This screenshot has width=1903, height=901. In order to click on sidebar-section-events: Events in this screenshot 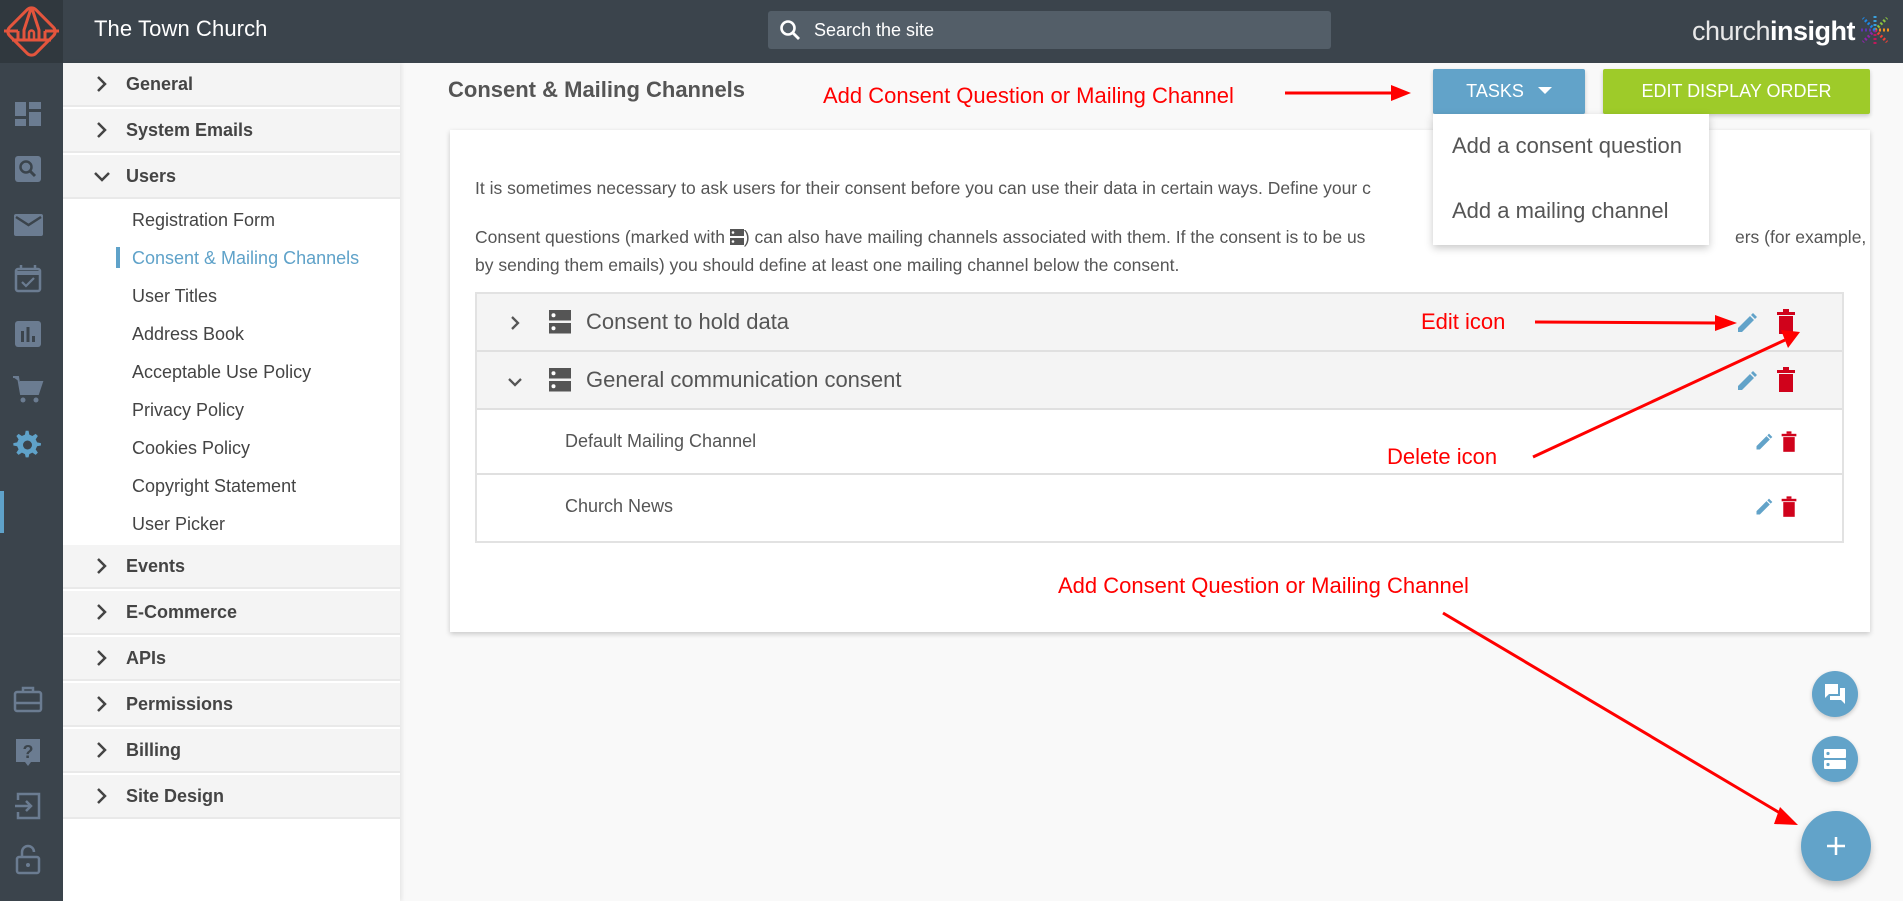, I will do `click(231, 567)`.